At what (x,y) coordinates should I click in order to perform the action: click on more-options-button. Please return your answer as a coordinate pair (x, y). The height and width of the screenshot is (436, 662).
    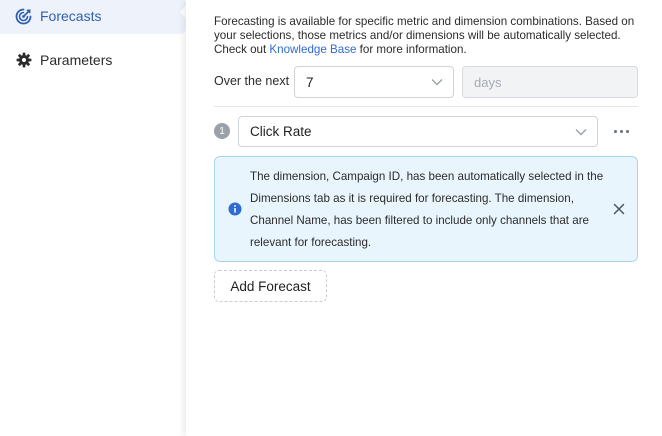
    Looking at the image, I should click on (621, 131).